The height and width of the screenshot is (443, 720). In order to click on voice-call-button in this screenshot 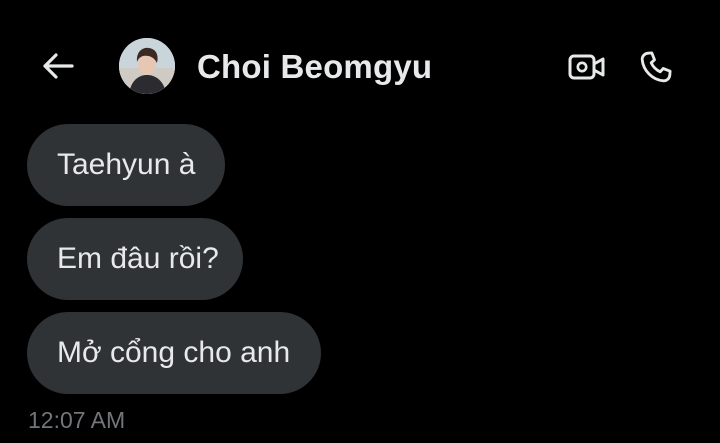, I will do `click(656, 67)`.